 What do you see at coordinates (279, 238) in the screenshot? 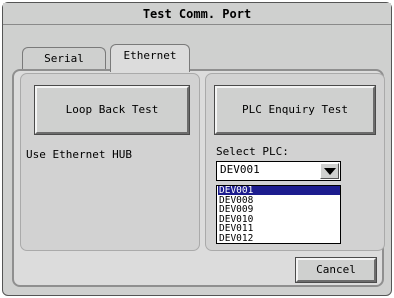
I see `plc-option: DEV012` at bounding box center [279, 238].